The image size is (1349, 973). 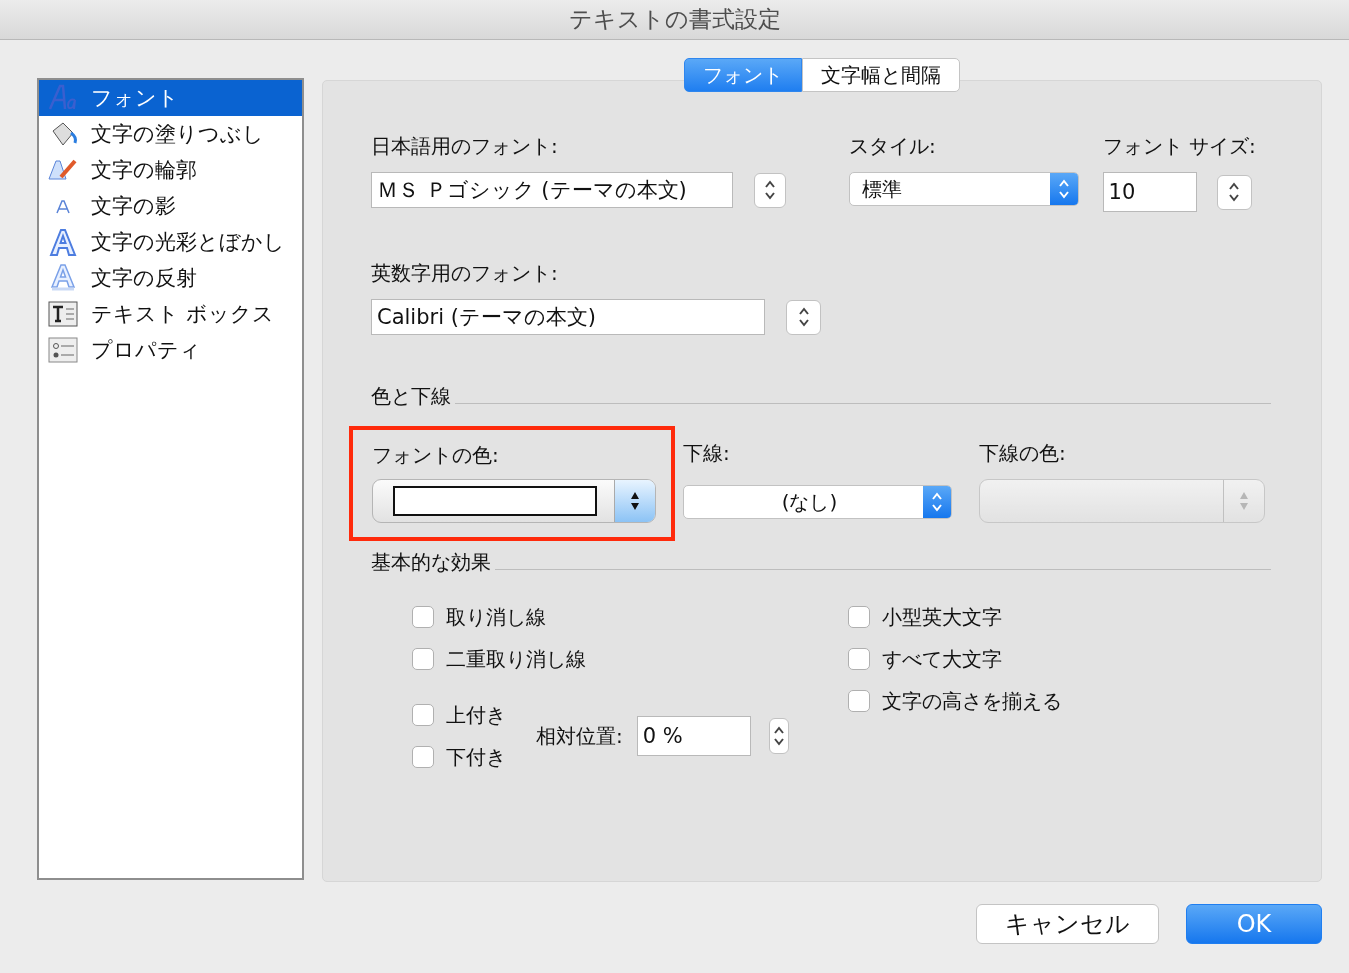 What do you see at coordinates (881, 75) in the screenshot?
I see `tab: 文字幅と間隔` at bounding box center [881, 75].